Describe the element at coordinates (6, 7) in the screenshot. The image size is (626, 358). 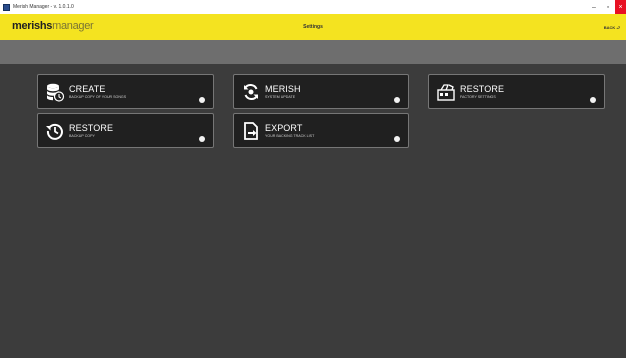
I see `app-icon` at that location.